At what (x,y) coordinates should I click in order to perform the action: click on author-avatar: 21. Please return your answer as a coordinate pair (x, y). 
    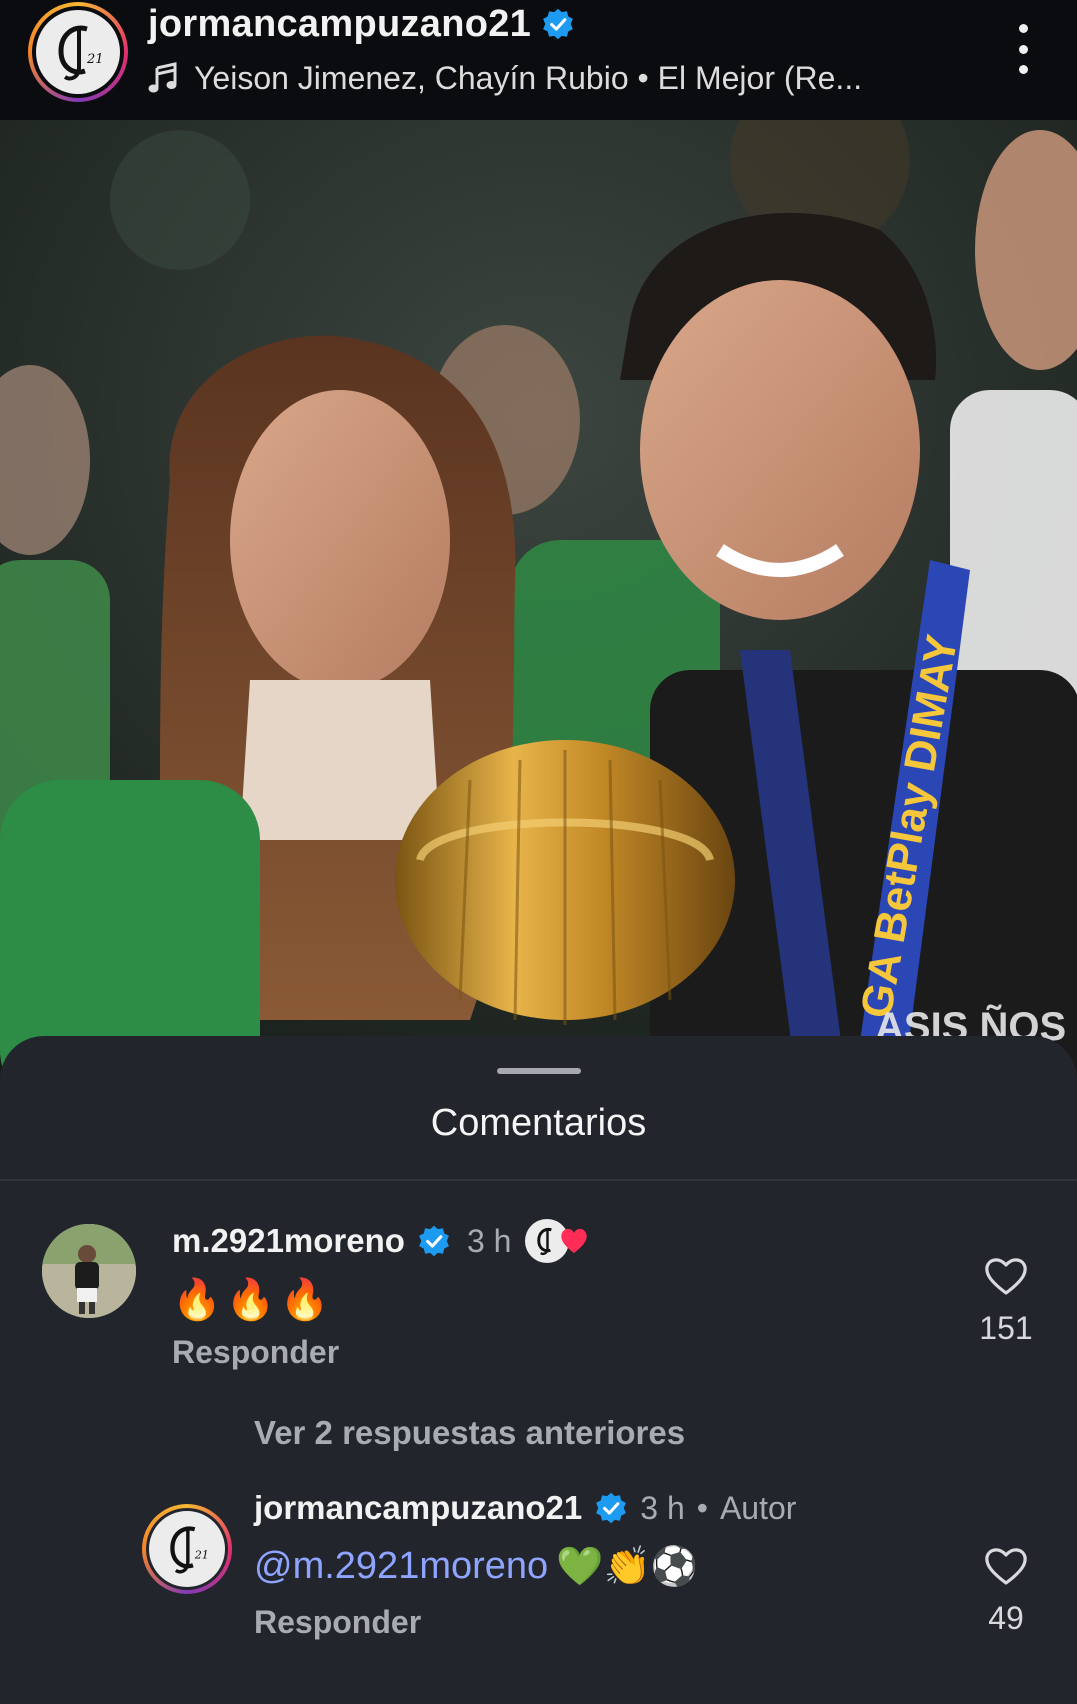
    Looking at the image, I should click on (78, 52).